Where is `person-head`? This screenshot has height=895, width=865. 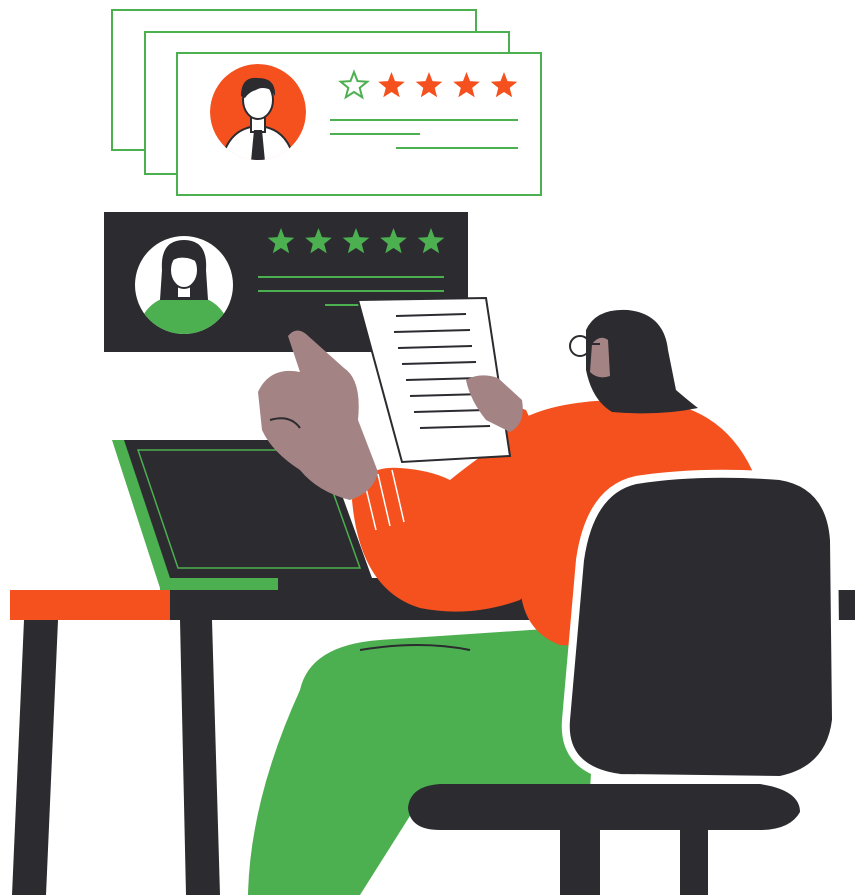 person-head is located at coordinates (633, 361).